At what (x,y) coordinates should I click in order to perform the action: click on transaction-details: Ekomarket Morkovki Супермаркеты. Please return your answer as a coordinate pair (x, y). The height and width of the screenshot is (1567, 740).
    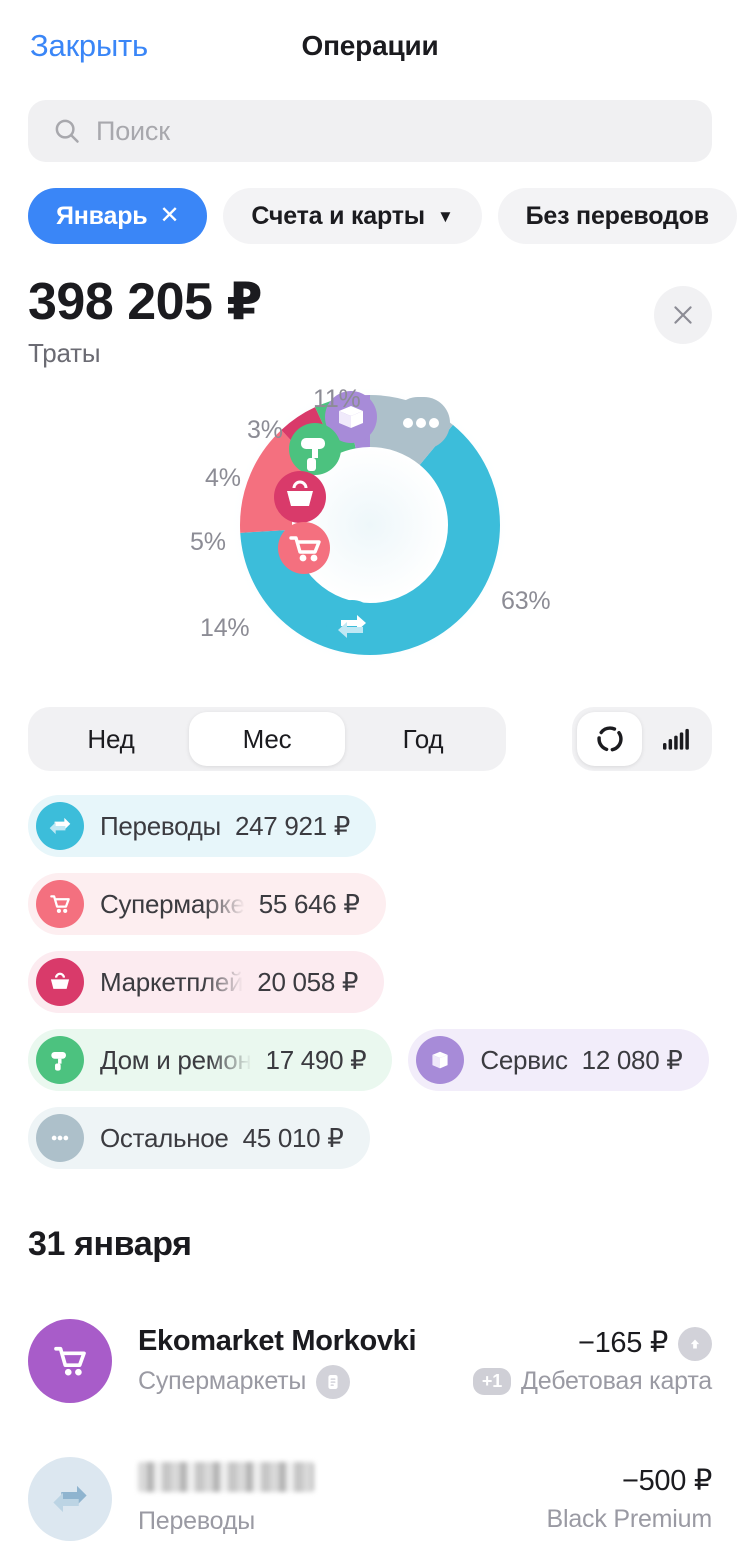
    Looking at the image, I should click on (292, 1361).